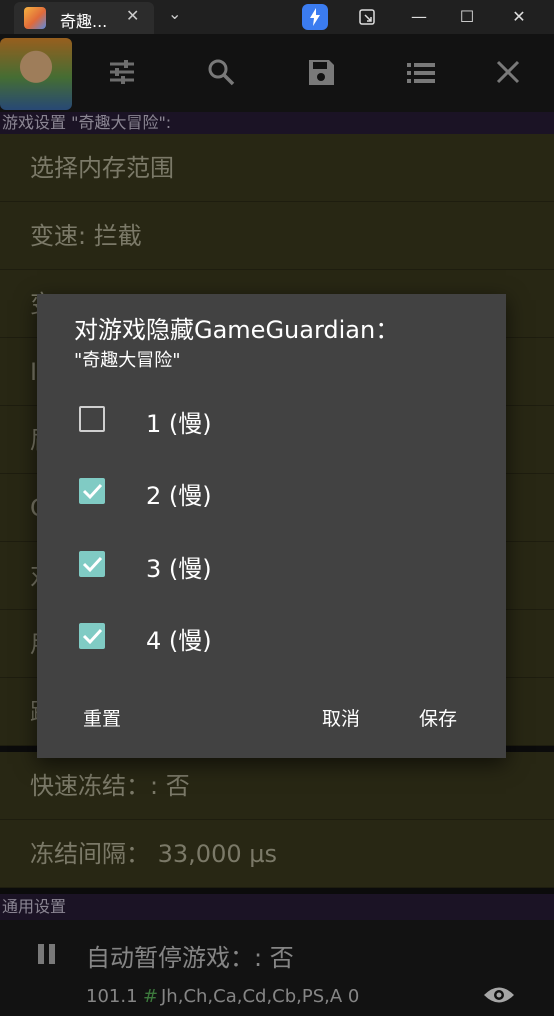  Describe the element at coordinates (367, 17) in the screenshot. I see `restore-screen-icon` at that location.